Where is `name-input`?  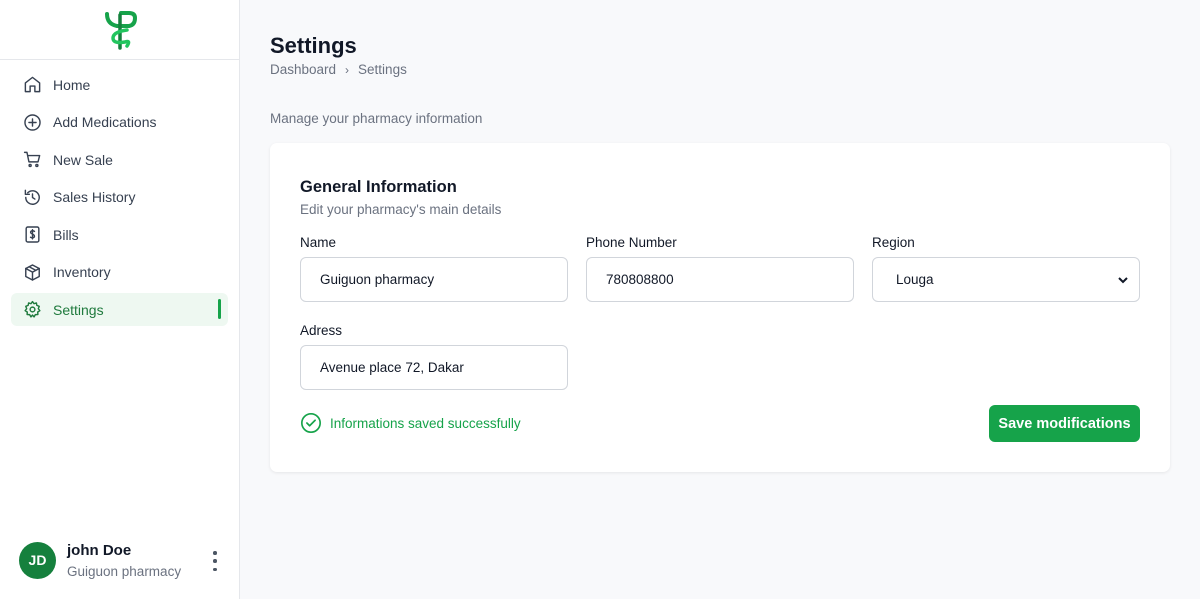
name-input is located at coordinates (434, 279).